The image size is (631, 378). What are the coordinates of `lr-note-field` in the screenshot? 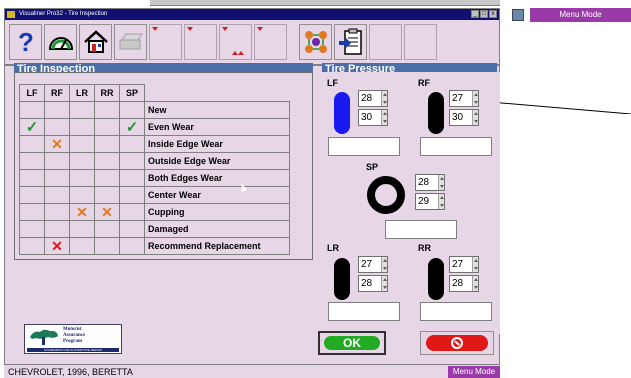 It's located at (364, 311).